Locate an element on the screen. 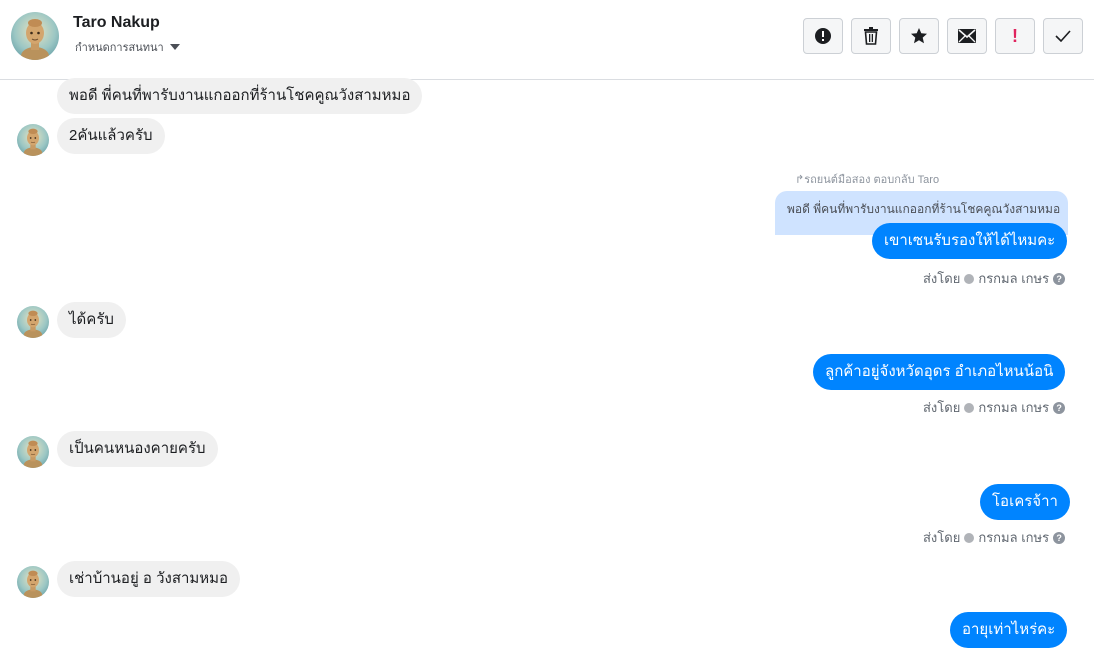 The width and height of the screenshot is (1094, 648). exclamation-icon: ! is located at coordinates (1015, 36).